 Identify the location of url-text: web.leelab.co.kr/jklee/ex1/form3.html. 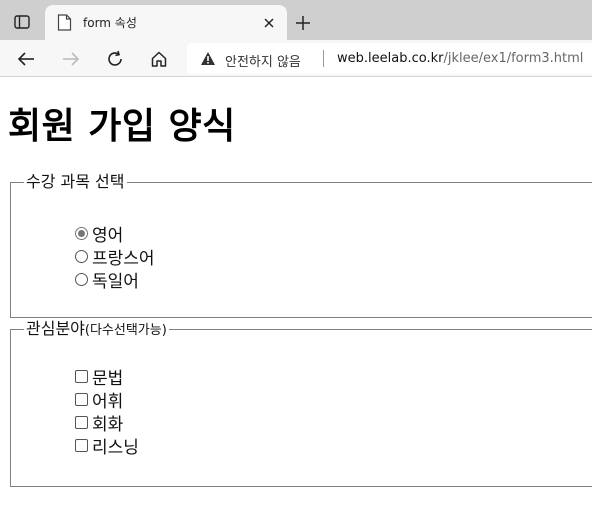
(460, 58).